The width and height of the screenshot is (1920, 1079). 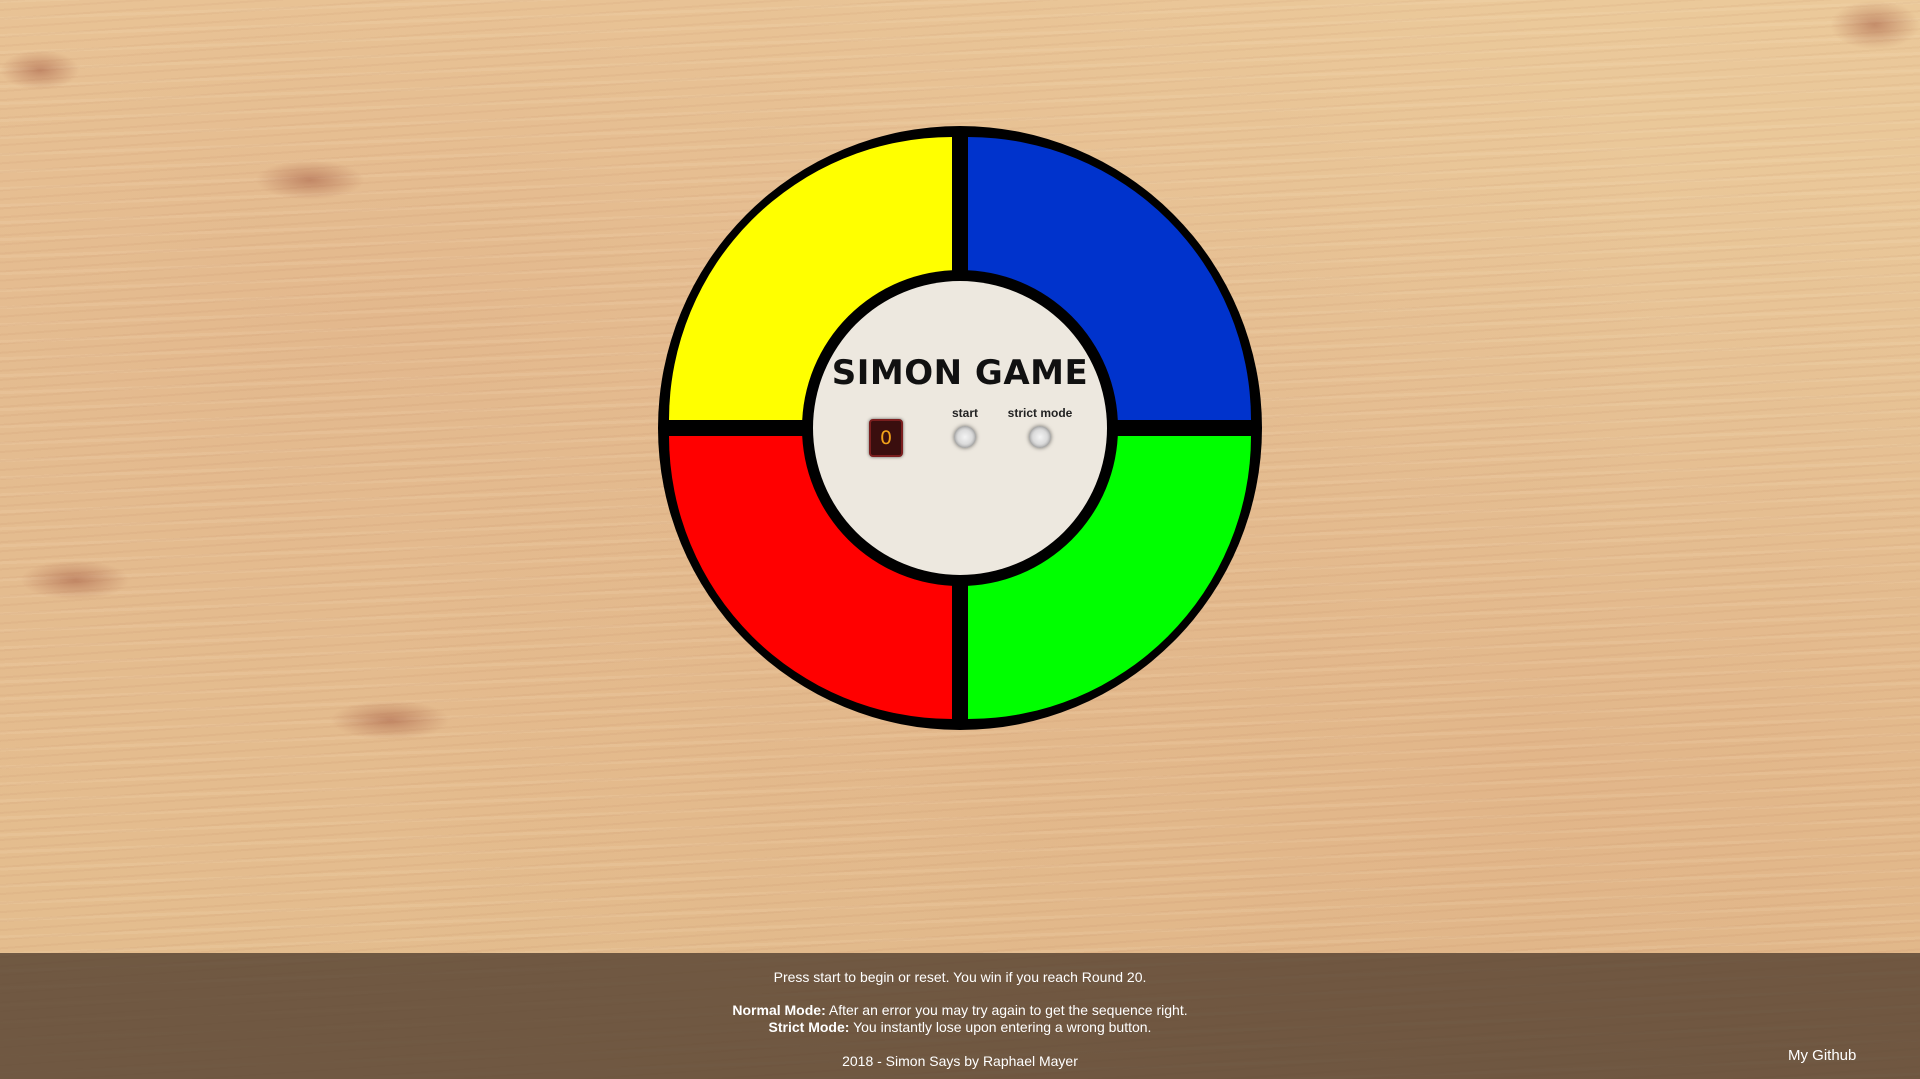 I want to click on normal-mode-label: Normal Mode:, so click(x=779, y=1010).